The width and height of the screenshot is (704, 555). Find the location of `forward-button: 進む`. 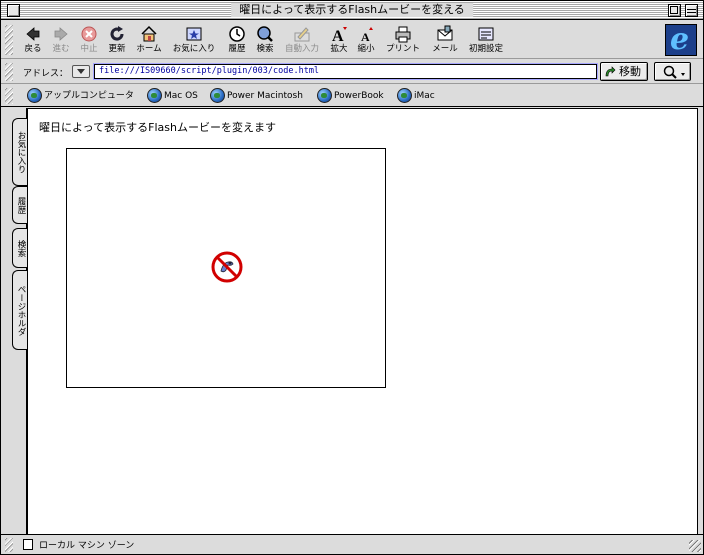

forward-button: 進む is located at coordinates (61, 41).